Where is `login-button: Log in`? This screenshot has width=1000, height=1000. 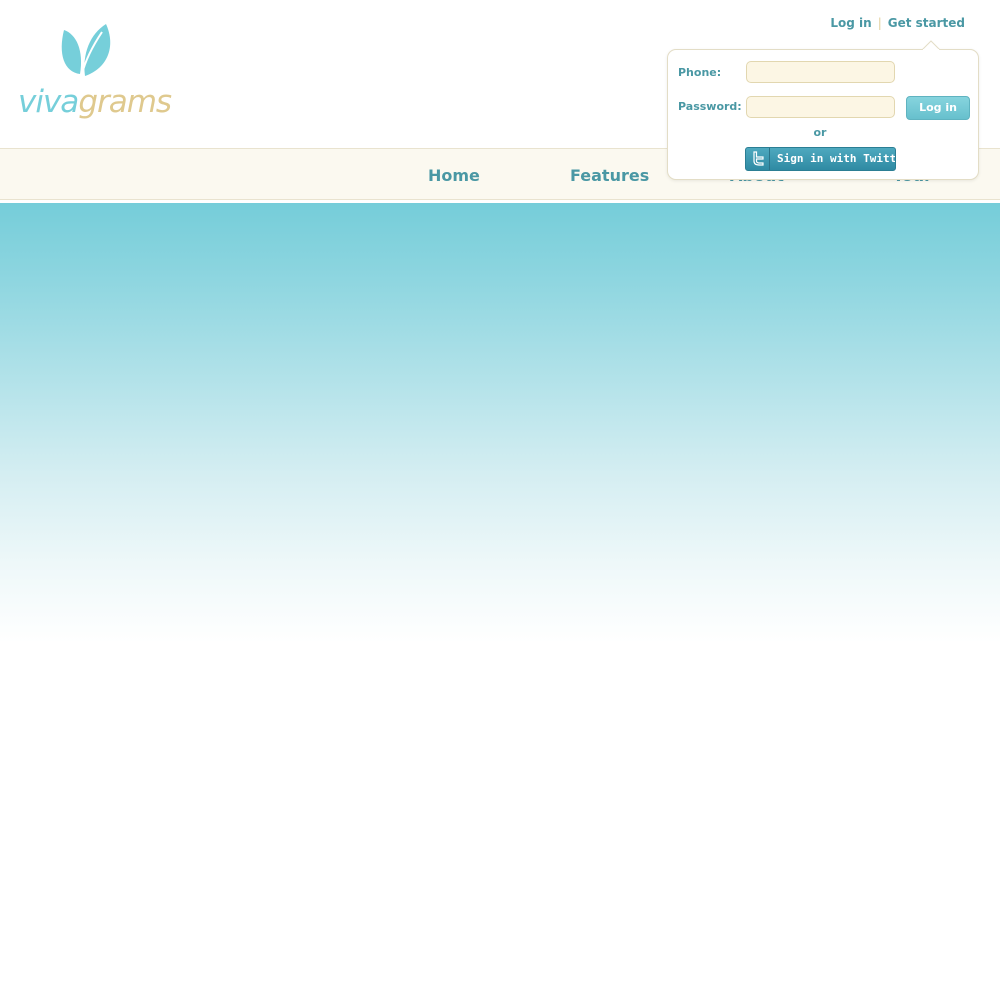 login-button: Log in is located at coordinates (938, 108).